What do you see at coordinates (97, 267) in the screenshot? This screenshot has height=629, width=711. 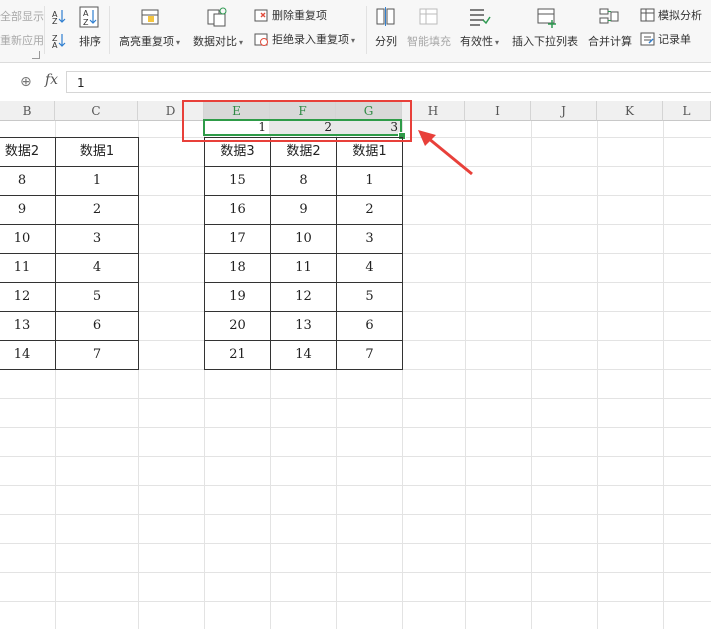 I see `left-table-cell: 4` at bounding box center [97, 267].